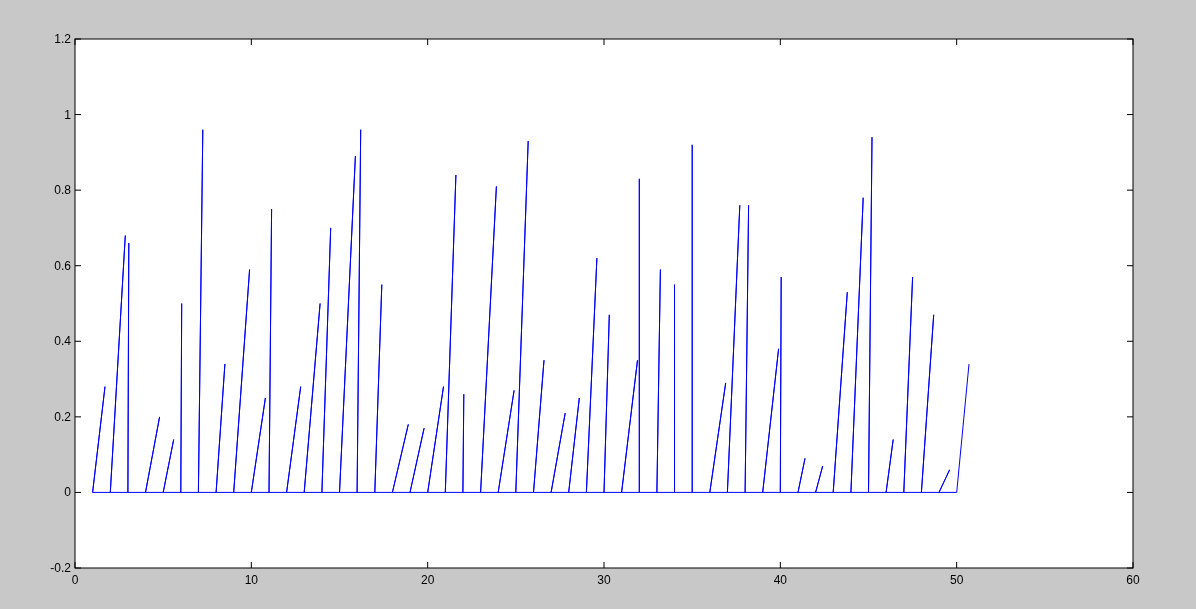  I want to click on y-tick-label: -0.2, so click(60, 568).